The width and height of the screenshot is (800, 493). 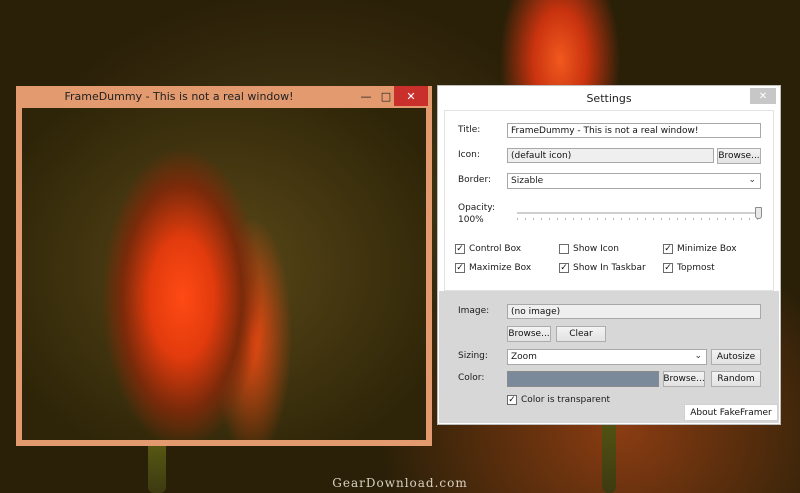 I want to click on checkbox-color-transparent: ✓ Color is transparent, so click(x=558, y=400).